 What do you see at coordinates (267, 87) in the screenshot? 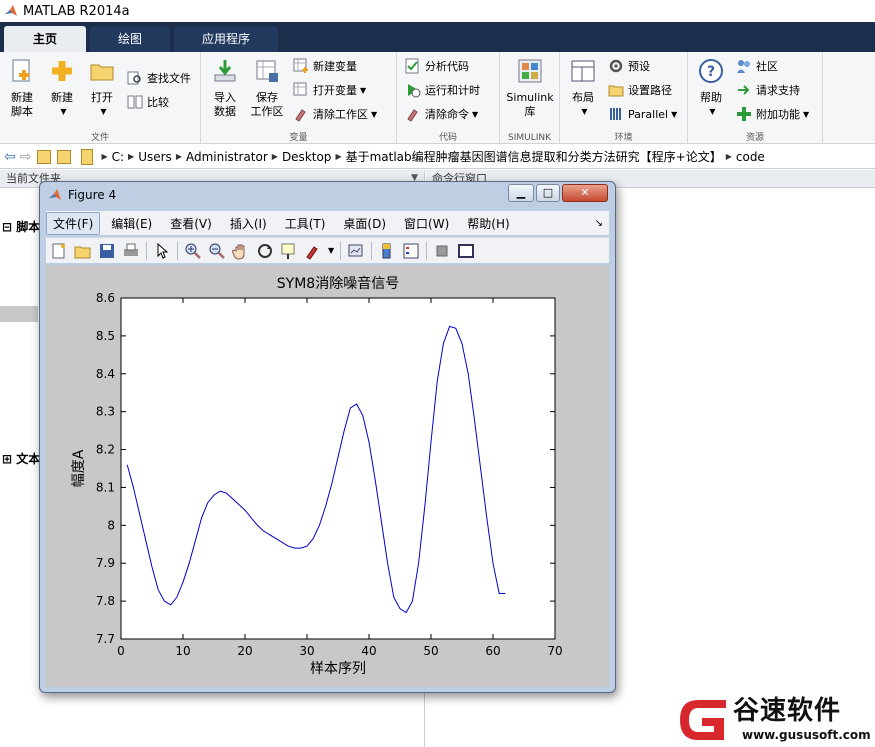
I see `save-workspace-button: 保存 工作区` at bounding box center [267, 87].